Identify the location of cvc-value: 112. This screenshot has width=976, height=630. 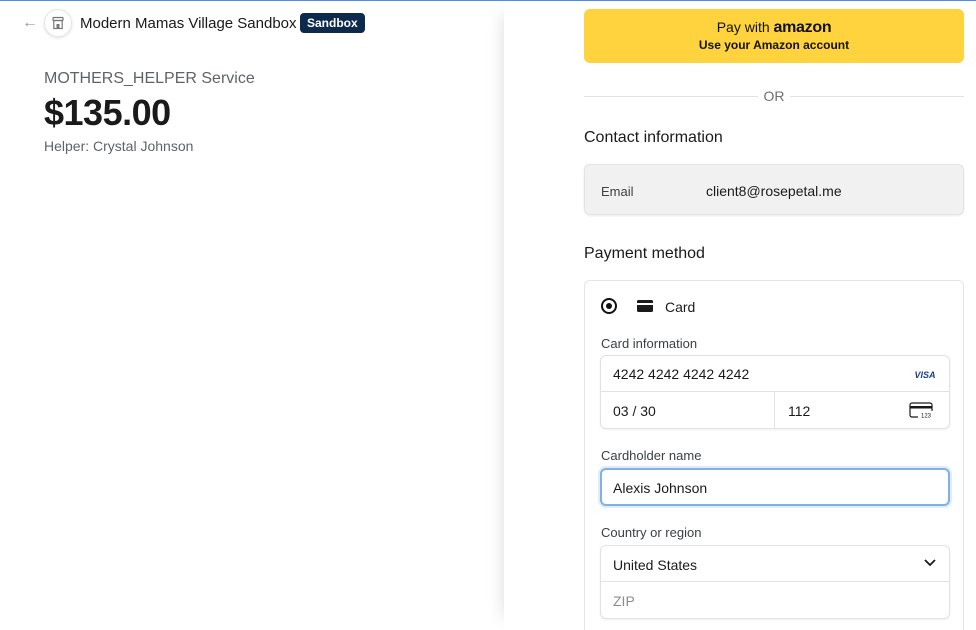
(799, 411).